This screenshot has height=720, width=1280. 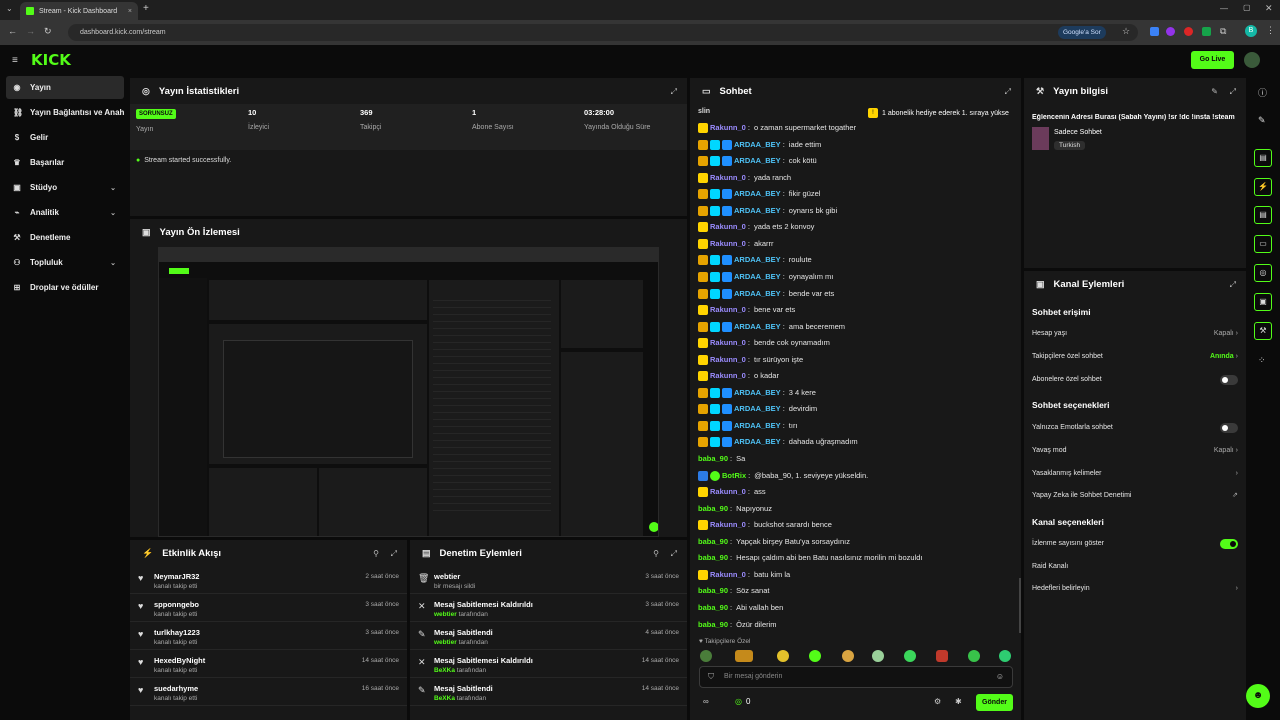 What do you see at coordinates (937, 701) in the screenshot?
I see `settings-gear-icon: ⚙` at bounding box center [937, 701].